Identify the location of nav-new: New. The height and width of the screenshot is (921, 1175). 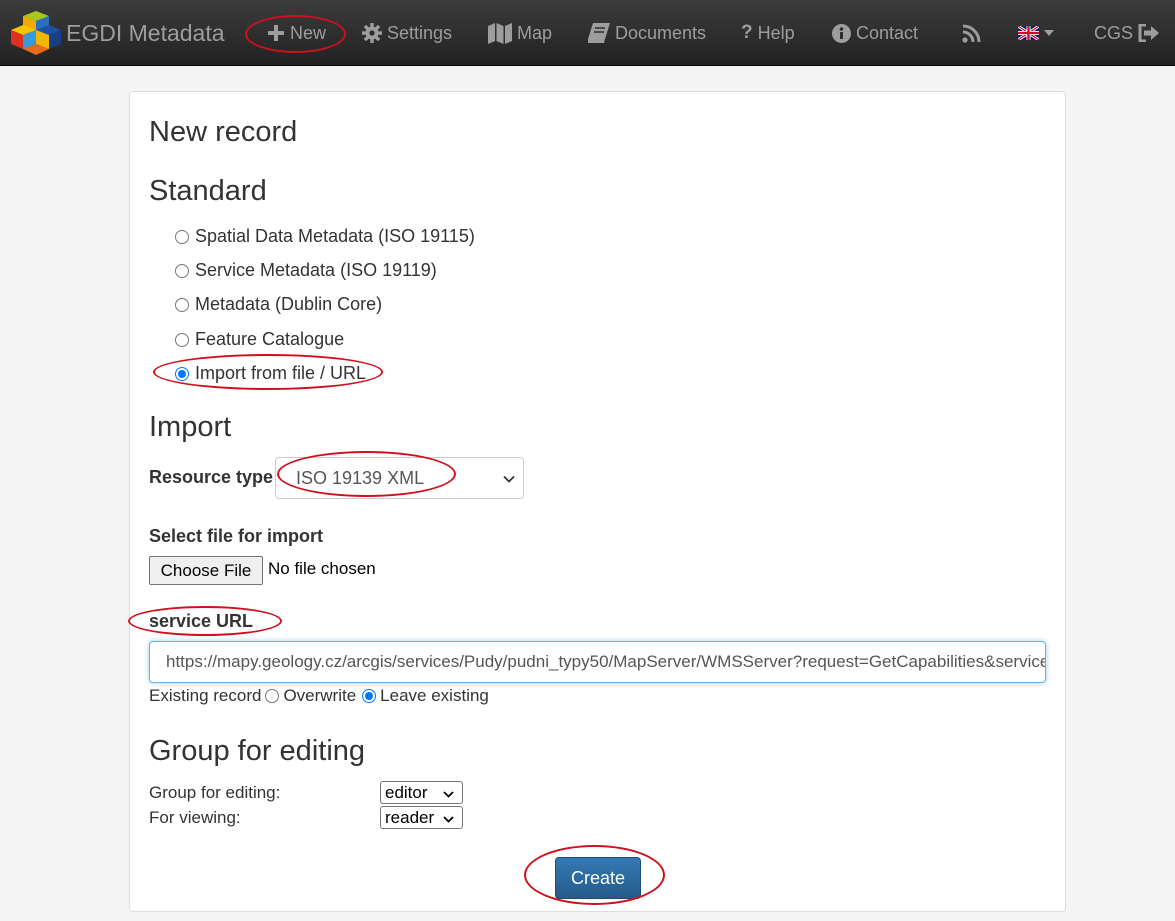
(296, 33).